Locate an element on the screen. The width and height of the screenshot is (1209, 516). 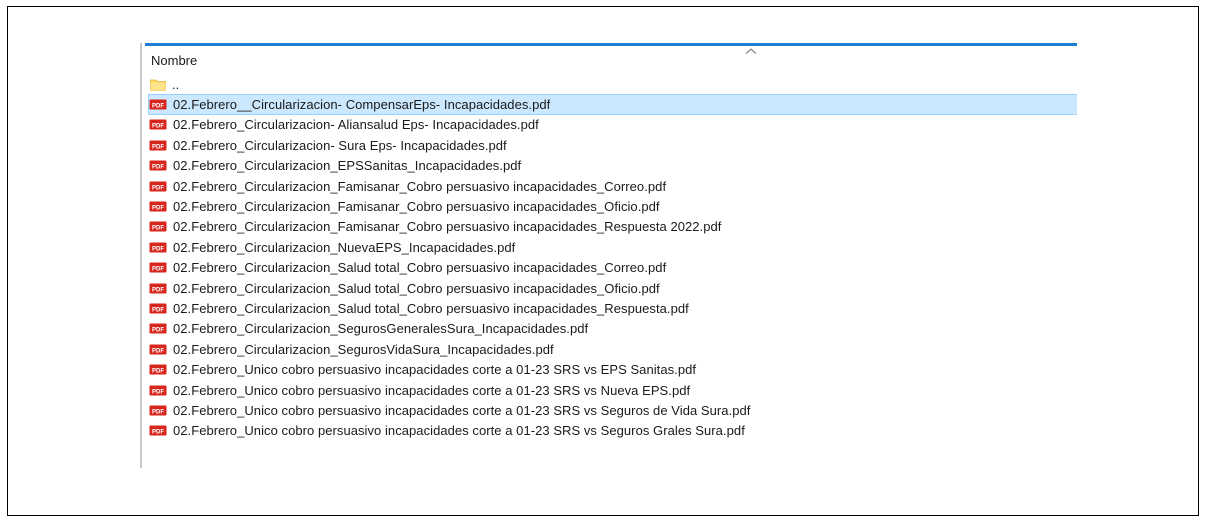
parent-folder-label: .. is located at coordinates (176, 84).